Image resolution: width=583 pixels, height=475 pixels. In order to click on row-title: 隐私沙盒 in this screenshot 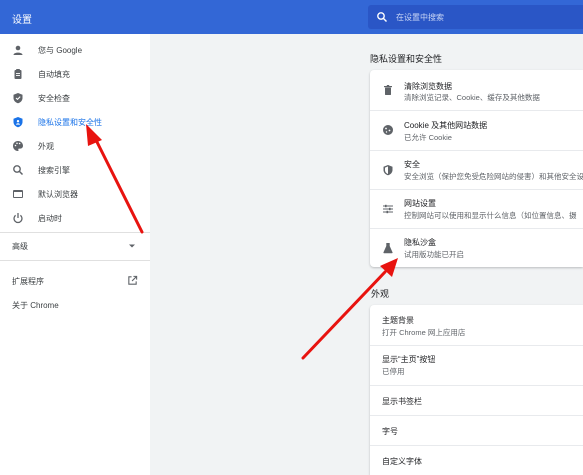, I will do `click(420, 242)`.